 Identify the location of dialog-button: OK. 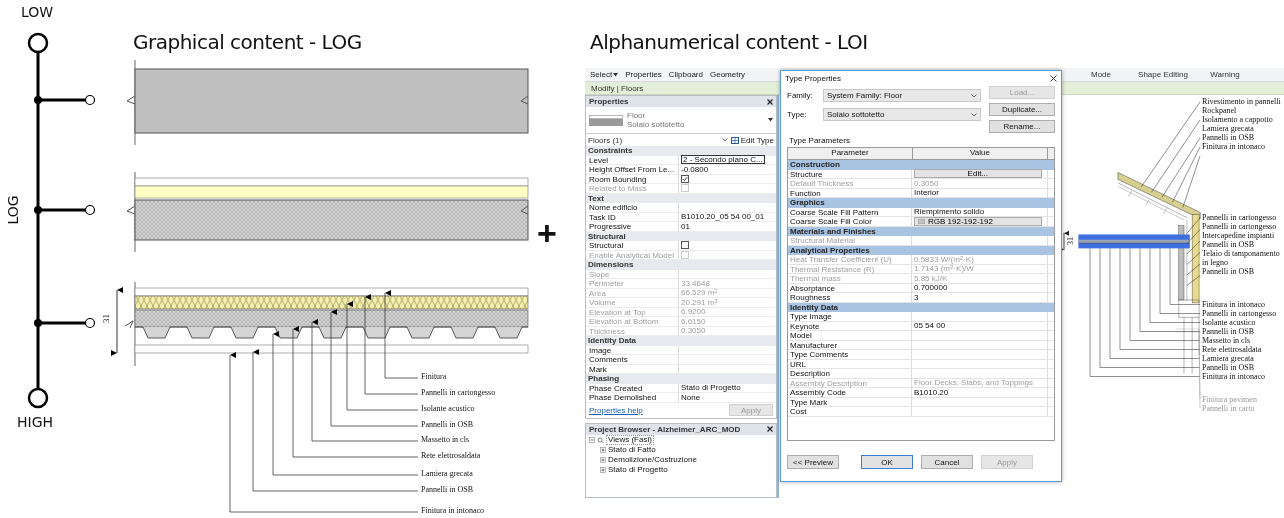
(887, 462).